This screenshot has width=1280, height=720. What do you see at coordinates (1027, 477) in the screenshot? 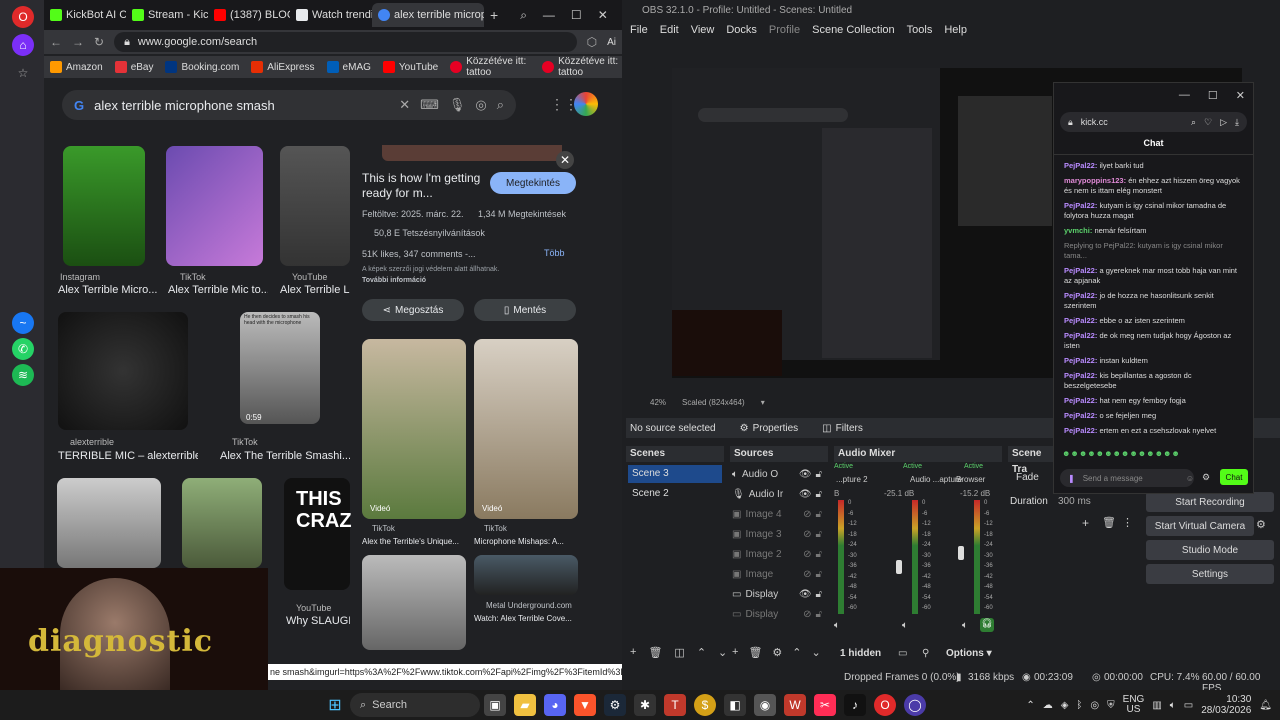
I see `transition-select: Fade` at bounding box center [1027, 477].